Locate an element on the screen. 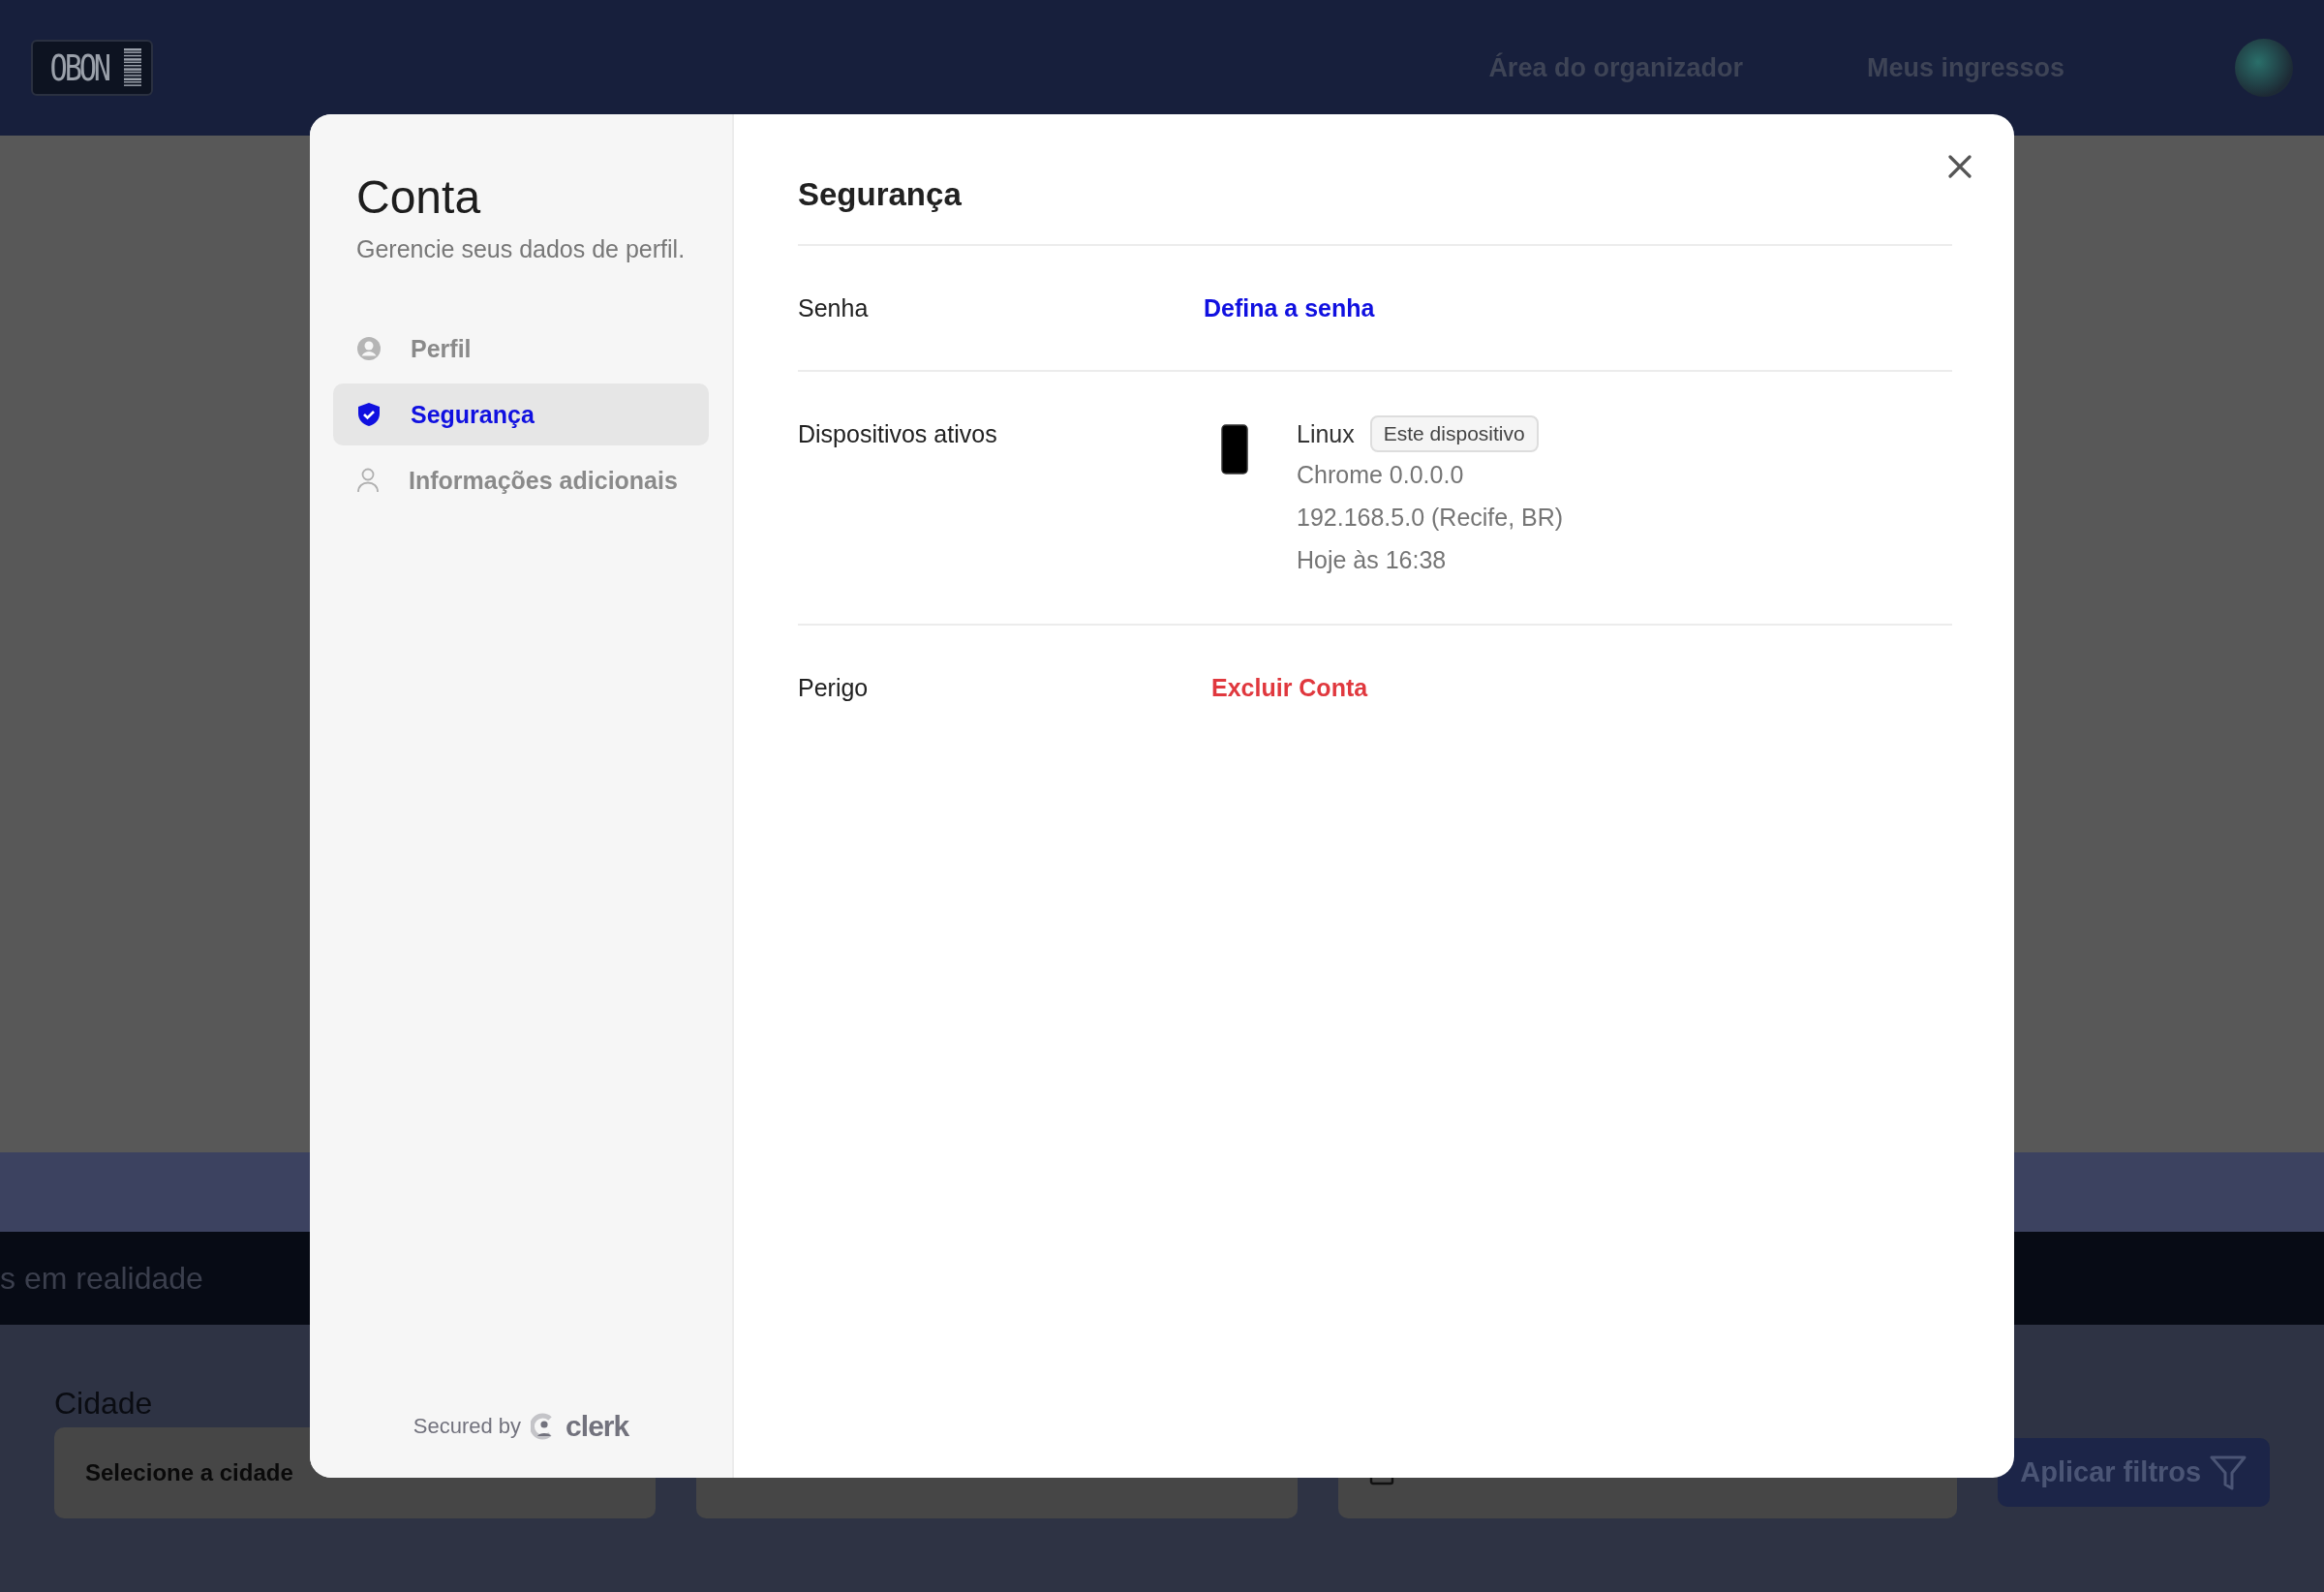 The width and height of the screenshot is (2324, 1592). device-detail: Hoje às 16:38 is located at coordinates (1373, 560).